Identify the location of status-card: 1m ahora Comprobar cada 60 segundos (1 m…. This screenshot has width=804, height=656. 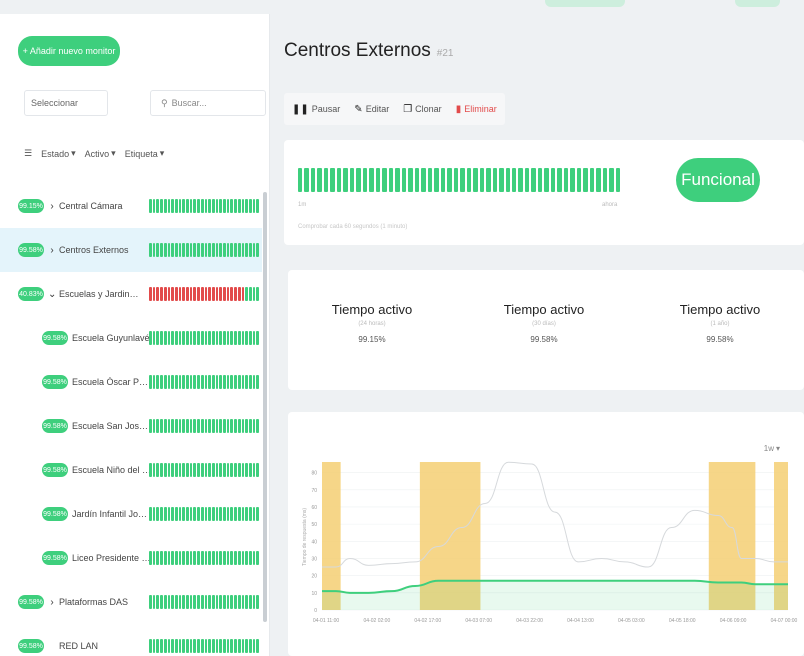
(544, 192).